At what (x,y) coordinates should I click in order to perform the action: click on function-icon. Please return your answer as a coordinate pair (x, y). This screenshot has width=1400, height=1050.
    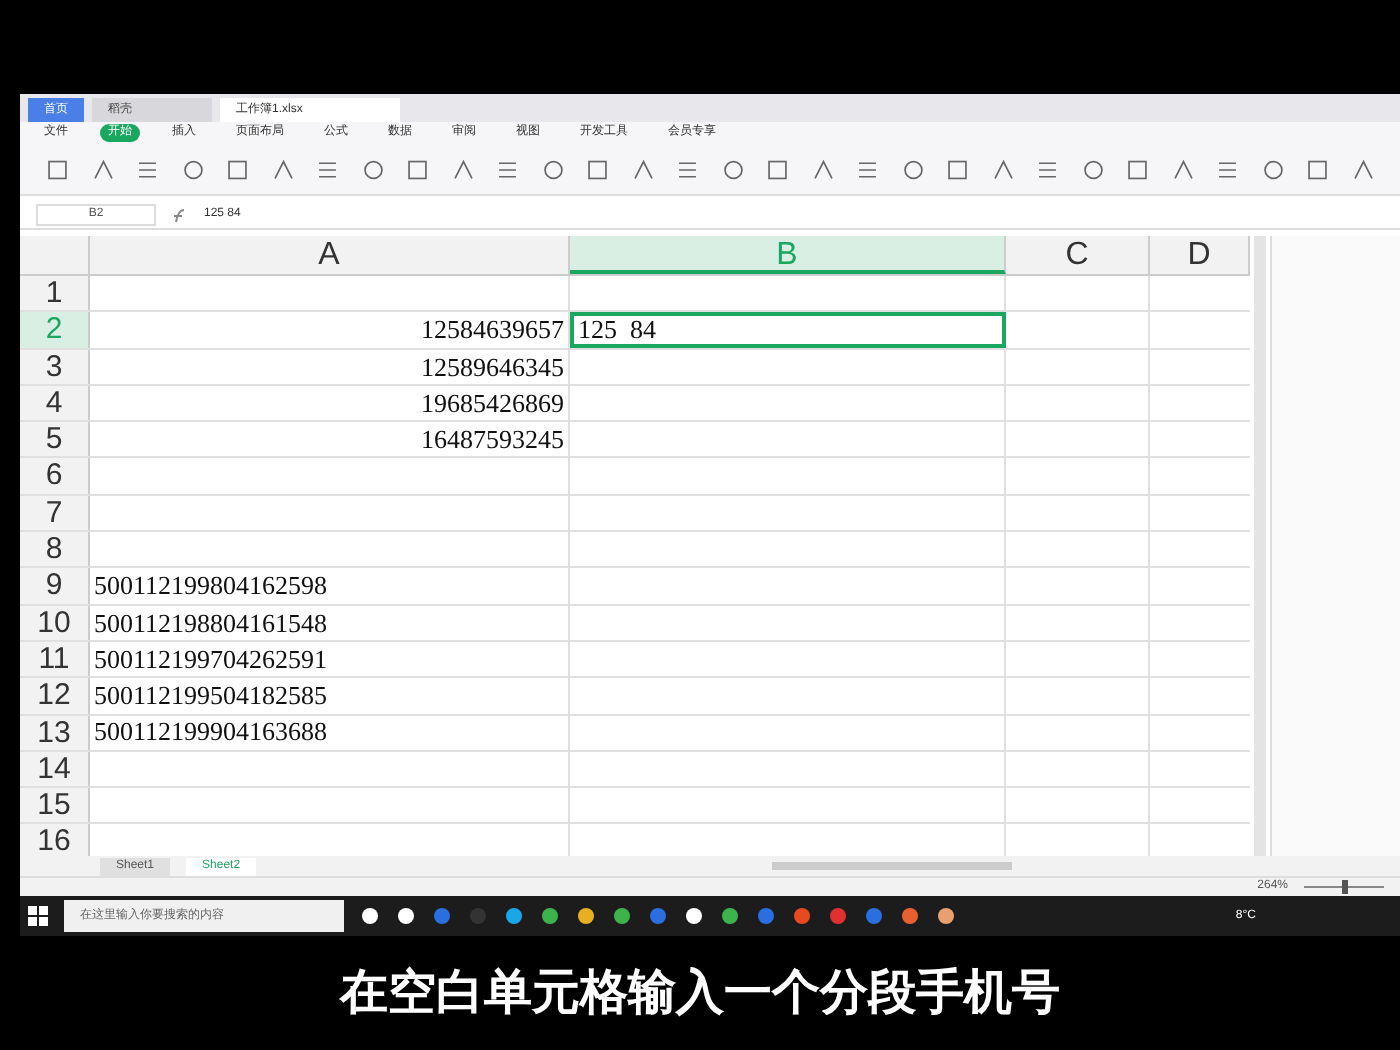
    Looking at the image, I should click on (180, 215).